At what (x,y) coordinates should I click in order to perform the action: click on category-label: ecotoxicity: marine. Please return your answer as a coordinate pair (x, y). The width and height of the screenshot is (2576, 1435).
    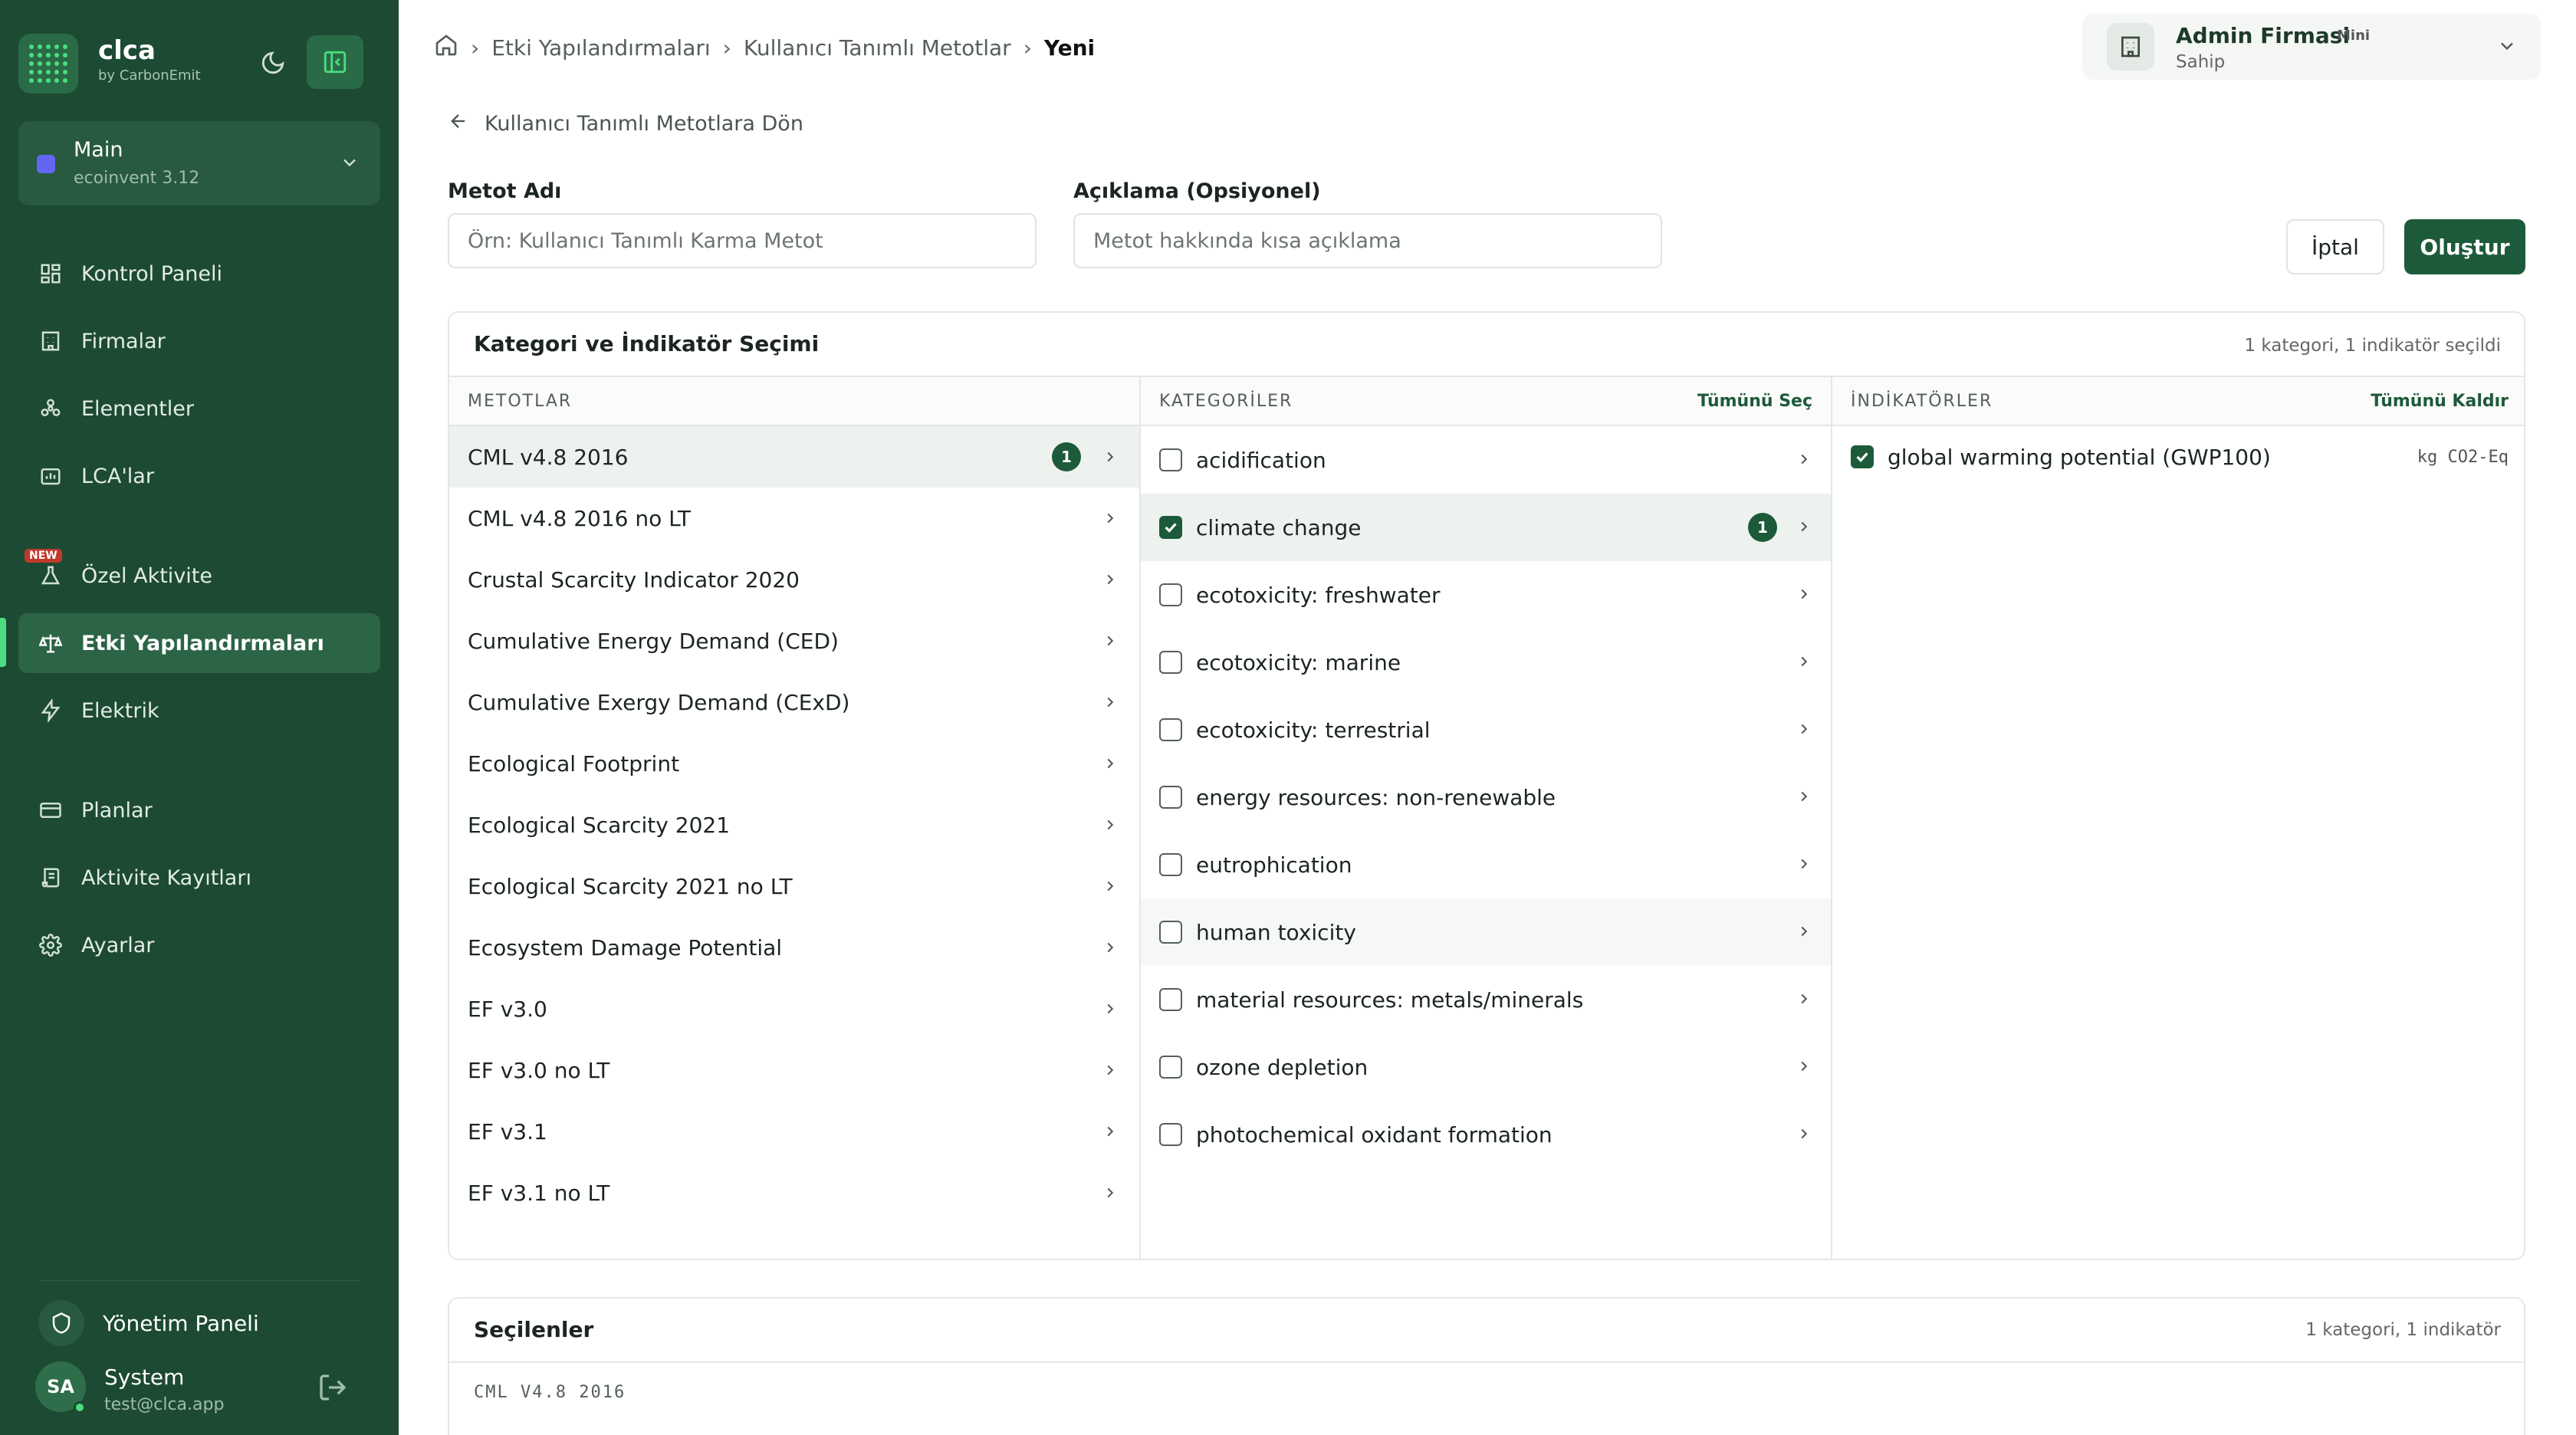
    Looking at the image, I should click on (1298, 662).